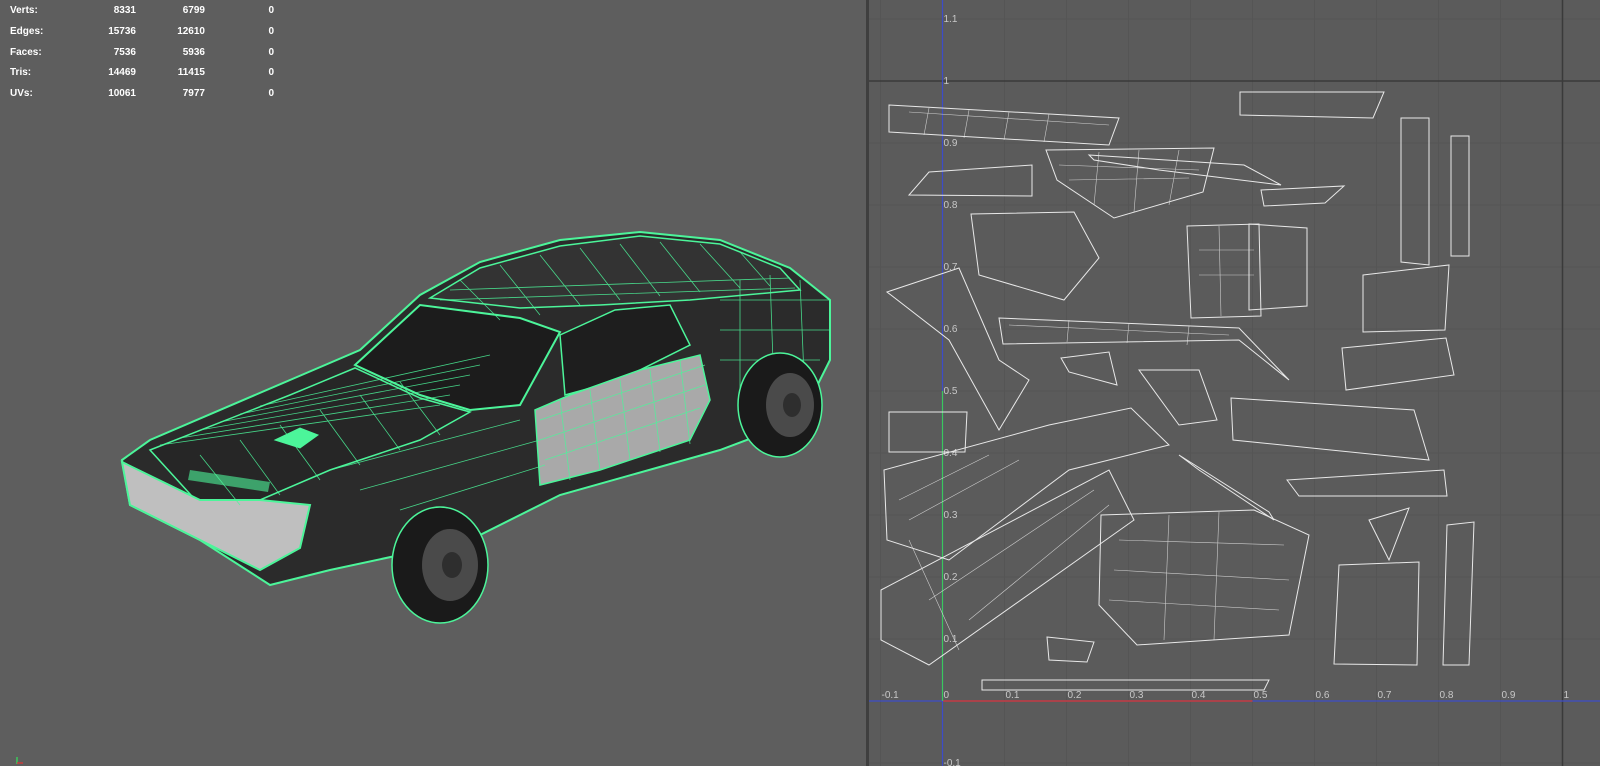 The height and width of the screenshot is (766, 1600). Describe the element at coordinates (124, 52) in the screenshot. I see `stat-value: 7536` at that location.